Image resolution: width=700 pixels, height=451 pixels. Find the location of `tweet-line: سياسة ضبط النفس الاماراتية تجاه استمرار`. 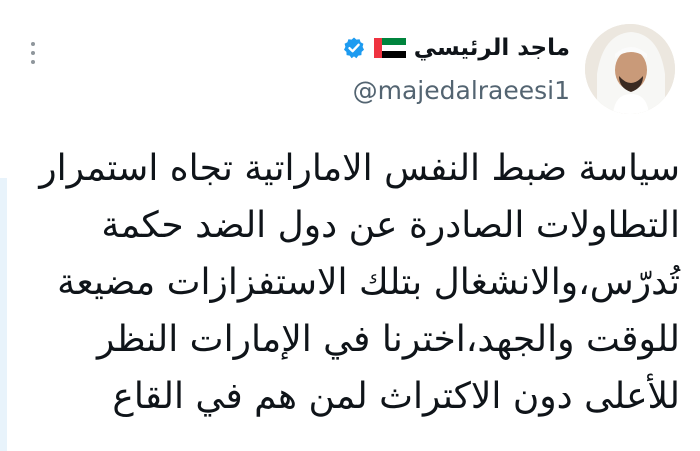

tweet-line: سياسة ضبط النفس الاماراتية تجاه استمرار is located at coordinates (359, 168).